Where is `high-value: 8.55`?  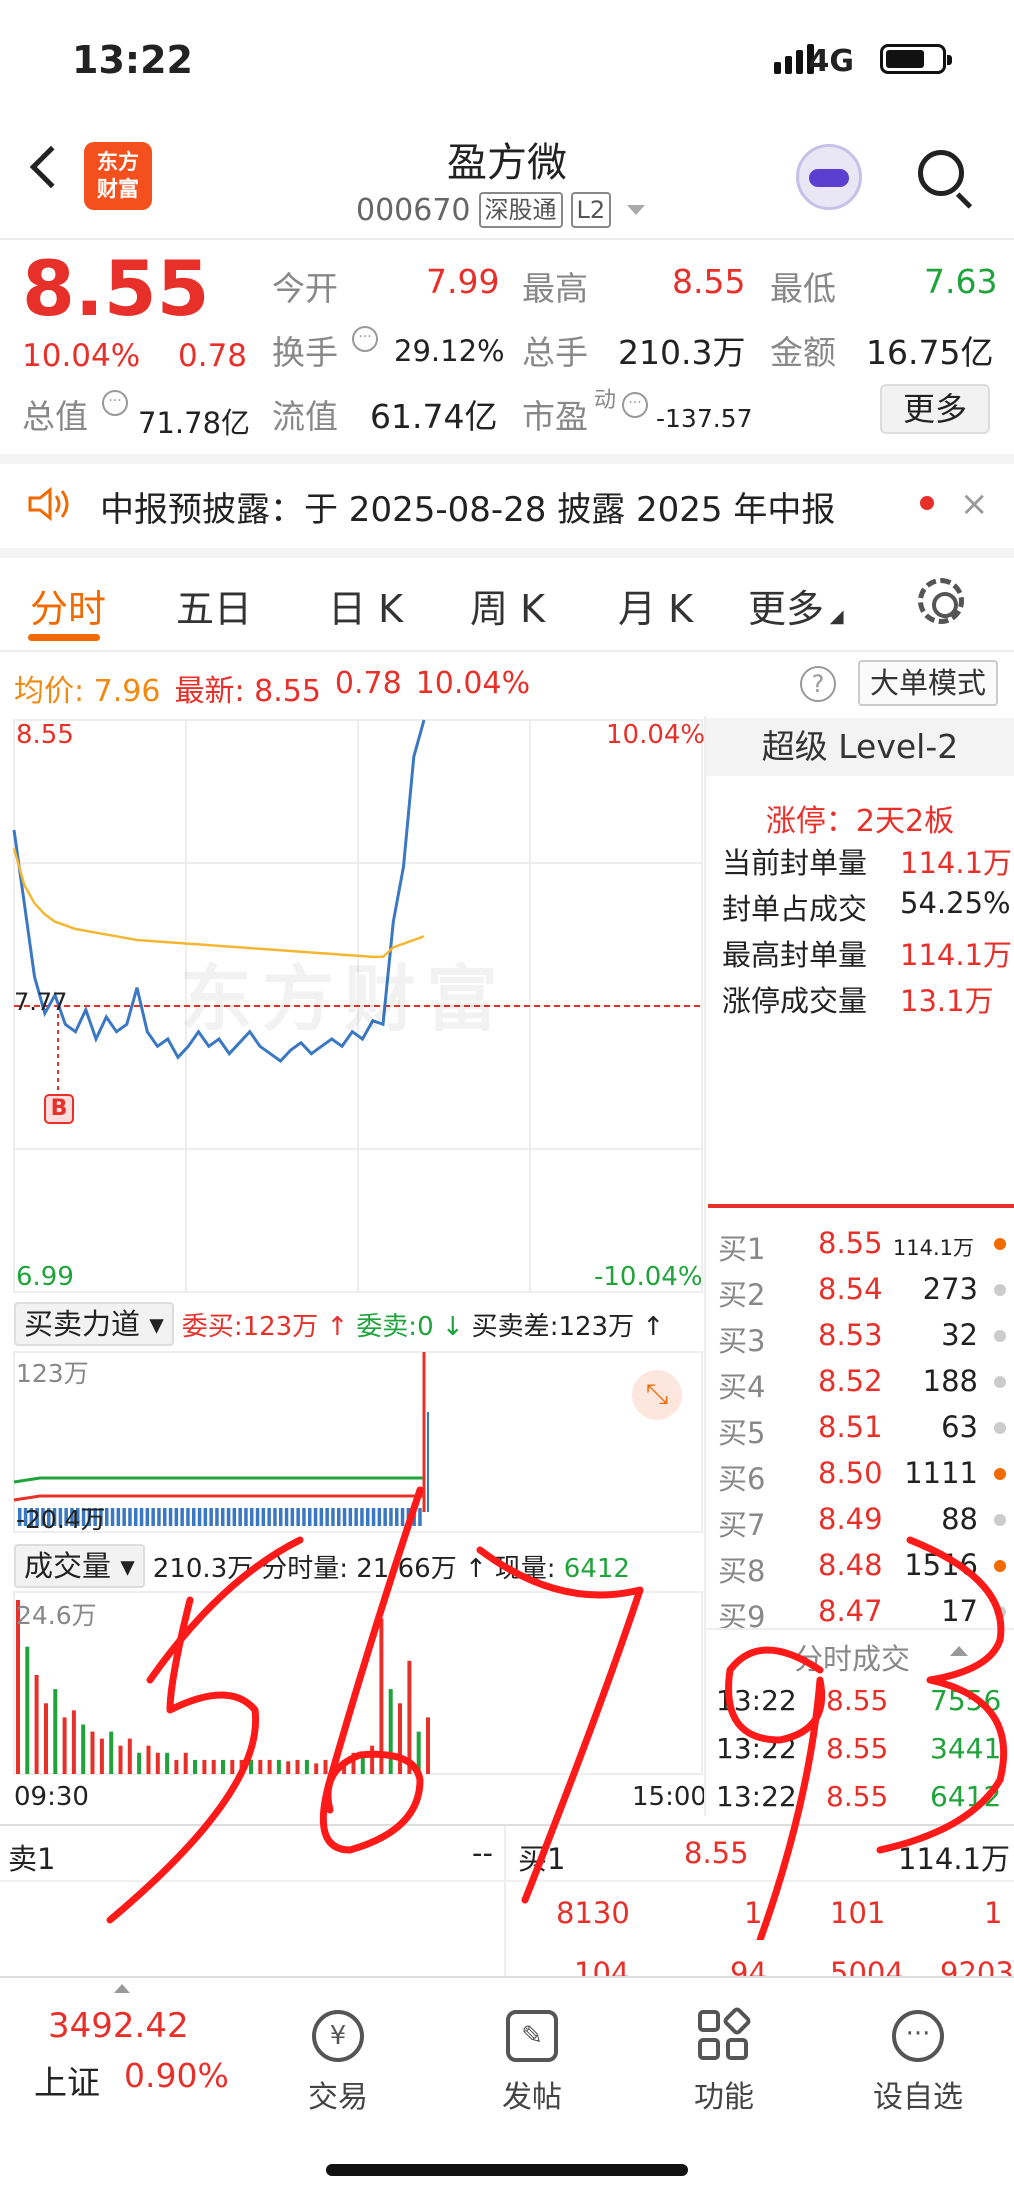 high-value: 8.55 is located at coordinates (709, 281).